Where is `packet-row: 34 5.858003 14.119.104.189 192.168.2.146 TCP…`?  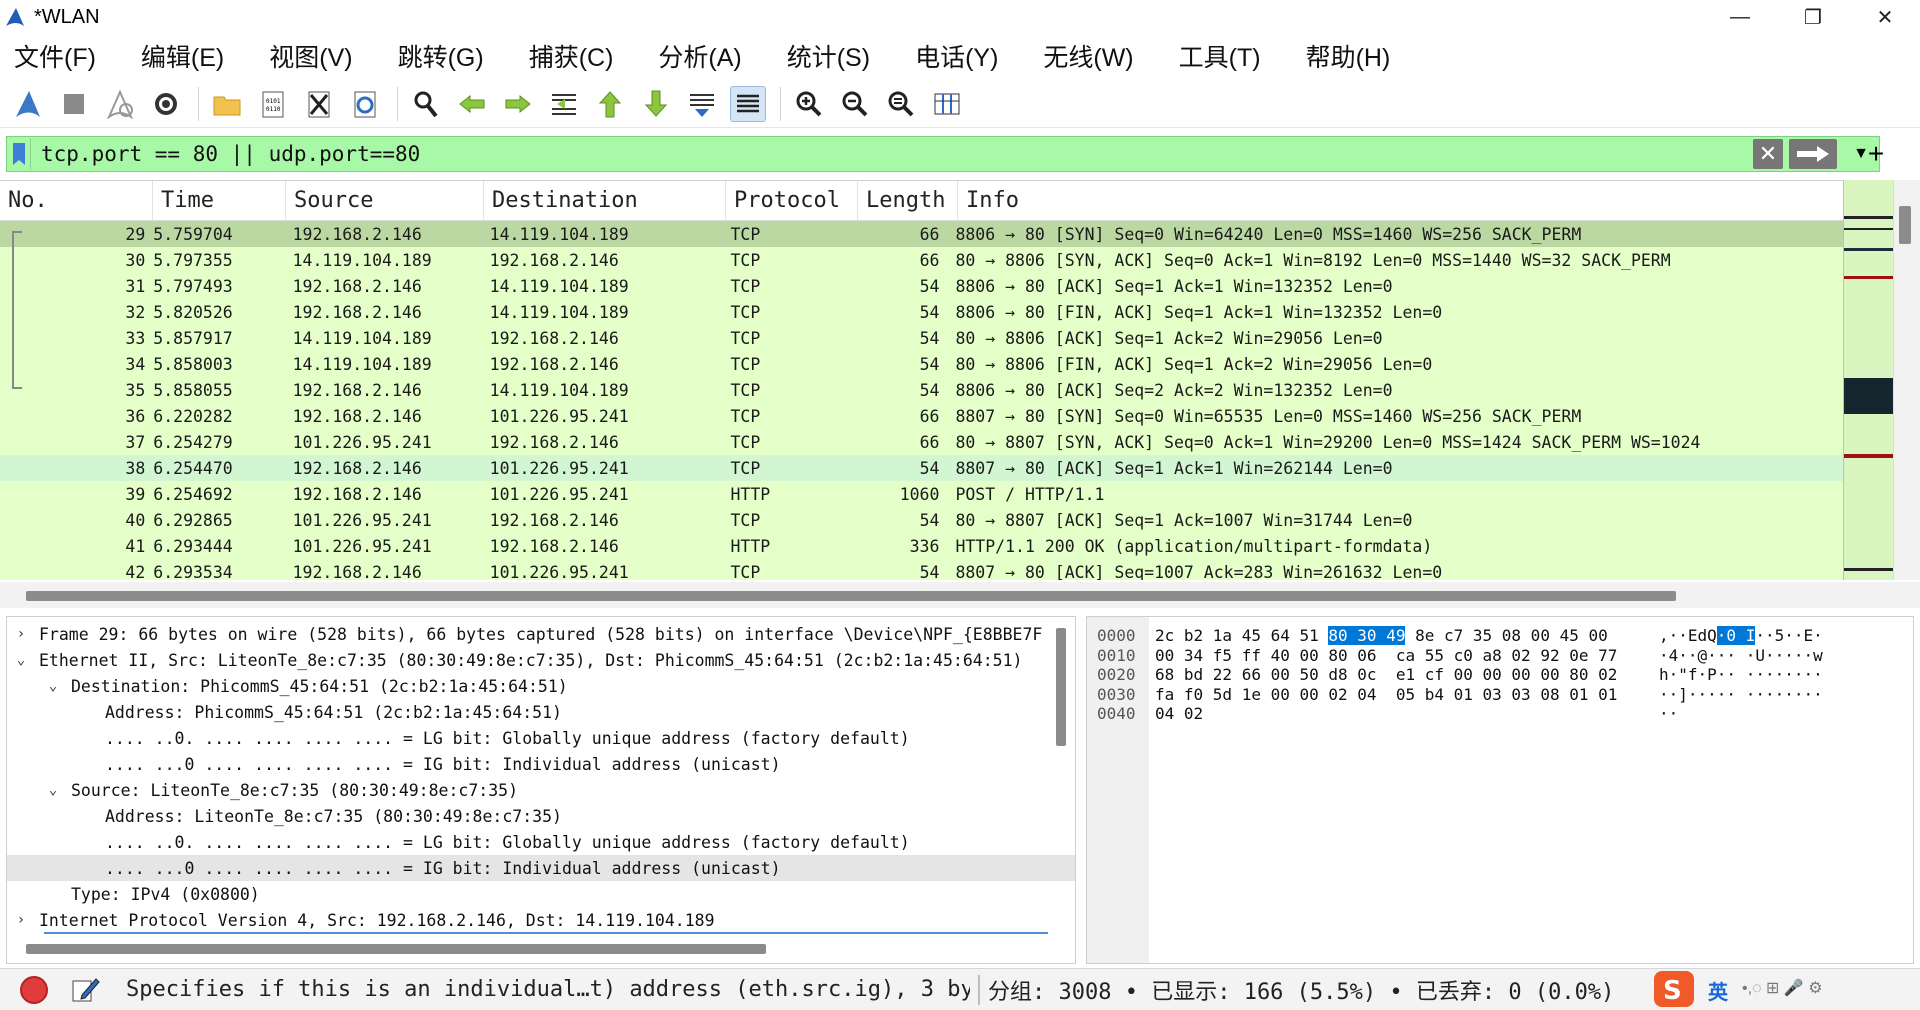
packet-row: 34 5.858003 14.119.104.189 192.168.2.146 TCP… is located at coordinates (921, 364).